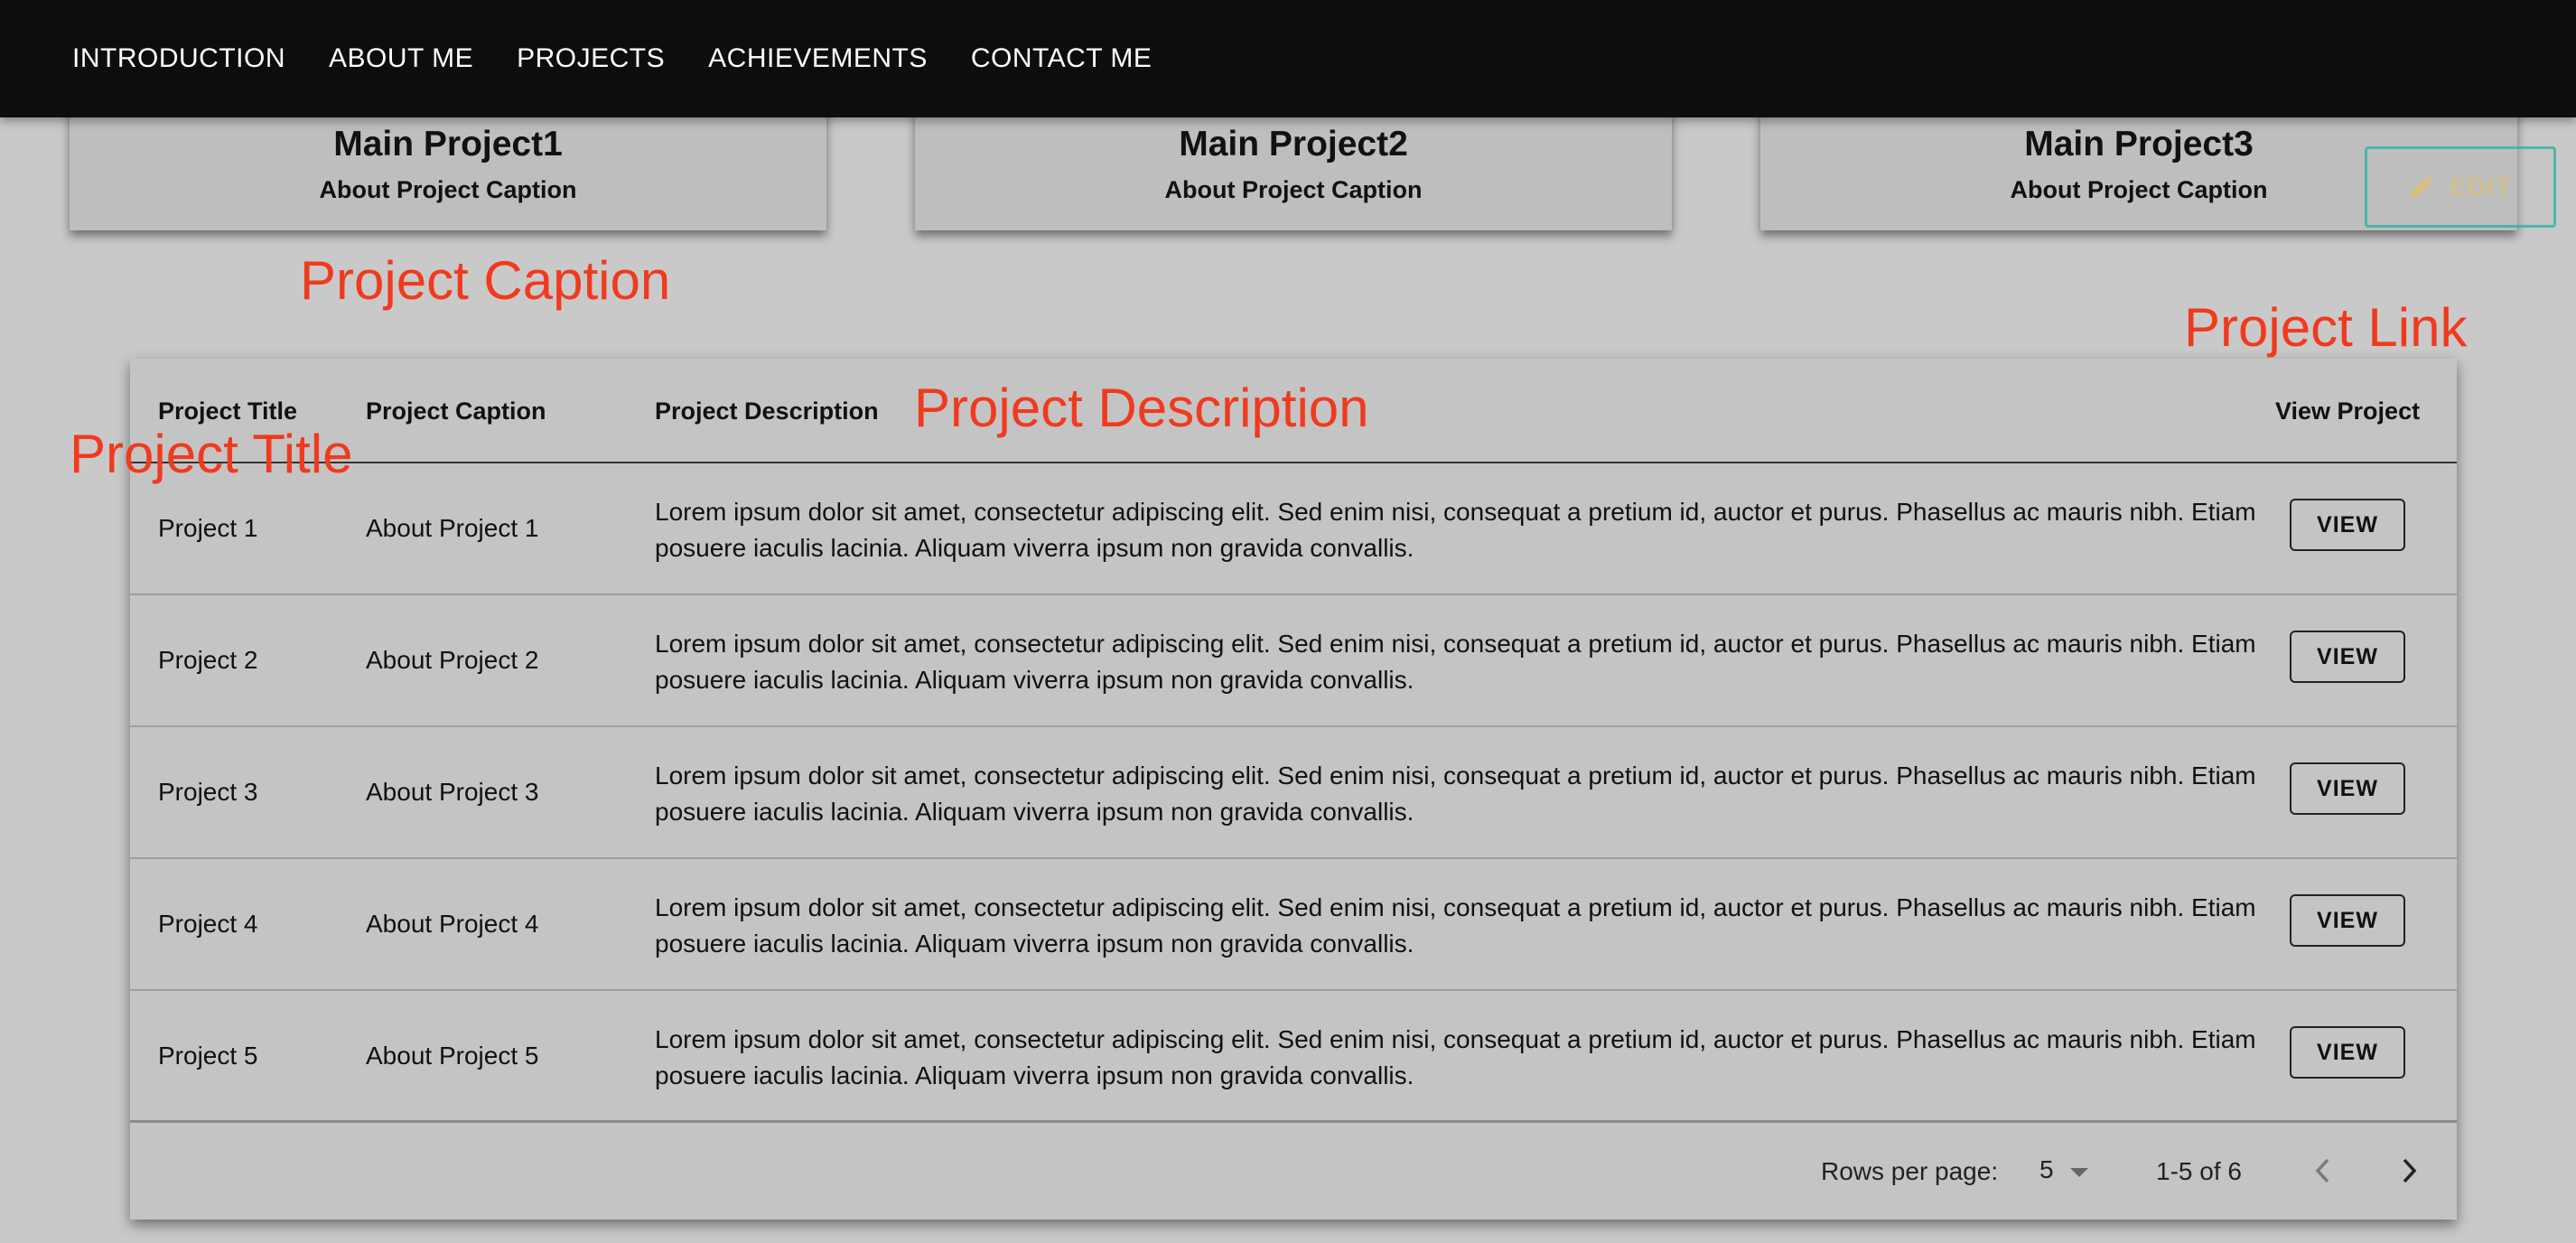  What do you see at coordinates (818, 58) in the screenshot?
I see `nav-item-achievements: ACHIEVEMENTS` at bounding box center [818, 58].